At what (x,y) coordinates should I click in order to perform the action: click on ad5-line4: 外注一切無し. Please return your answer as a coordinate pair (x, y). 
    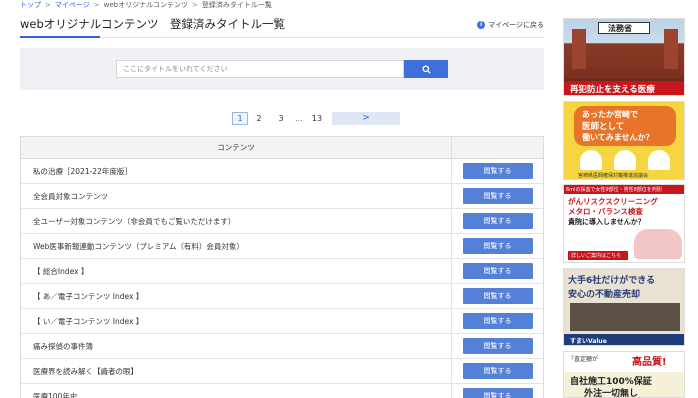
    Looking at the image, I should click on (611, 393).